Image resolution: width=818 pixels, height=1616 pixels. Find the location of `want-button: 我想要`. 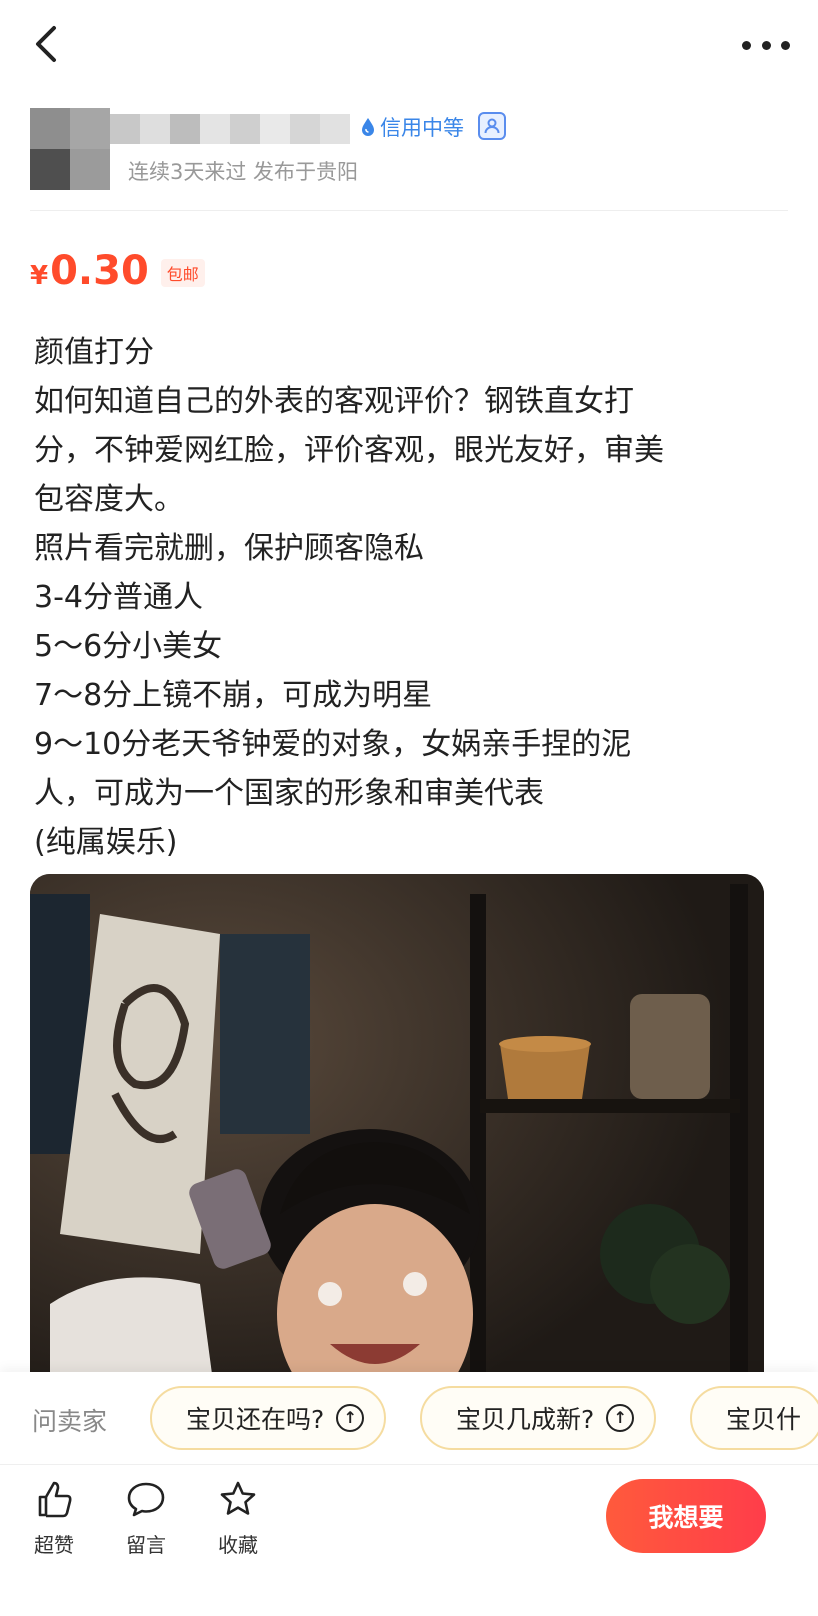

want-button: 我想要 is located at coordinates (686, 1516).